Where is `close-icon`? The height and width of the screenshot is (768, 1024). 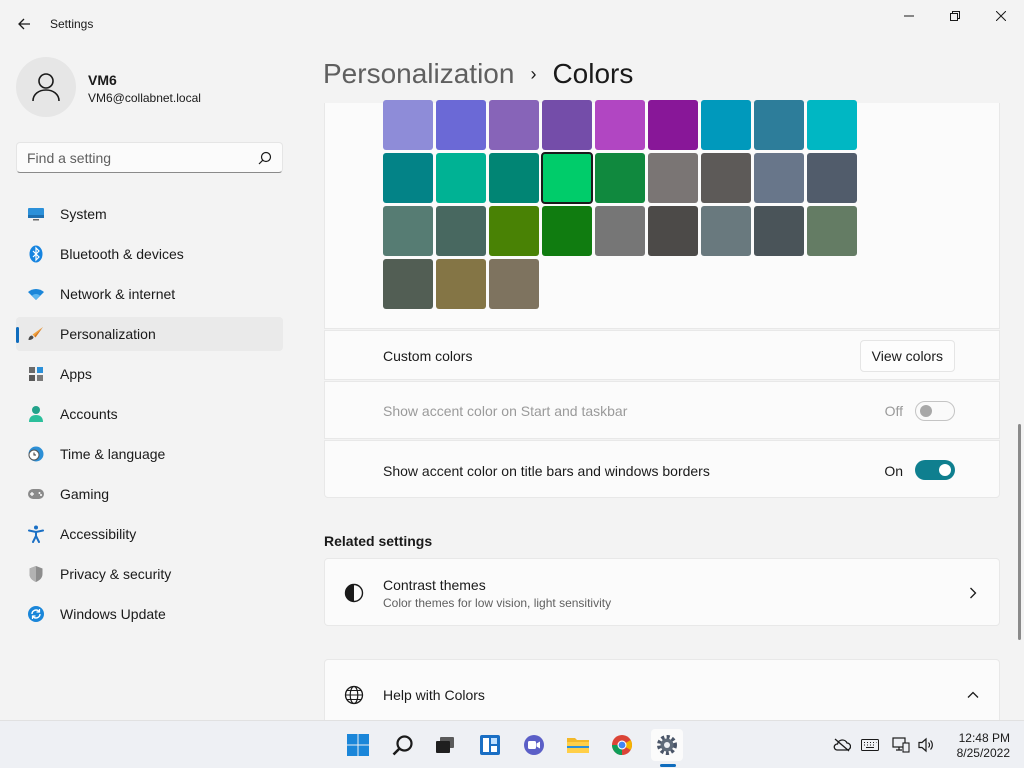
close-icon is located at coordinates (1001, 16).